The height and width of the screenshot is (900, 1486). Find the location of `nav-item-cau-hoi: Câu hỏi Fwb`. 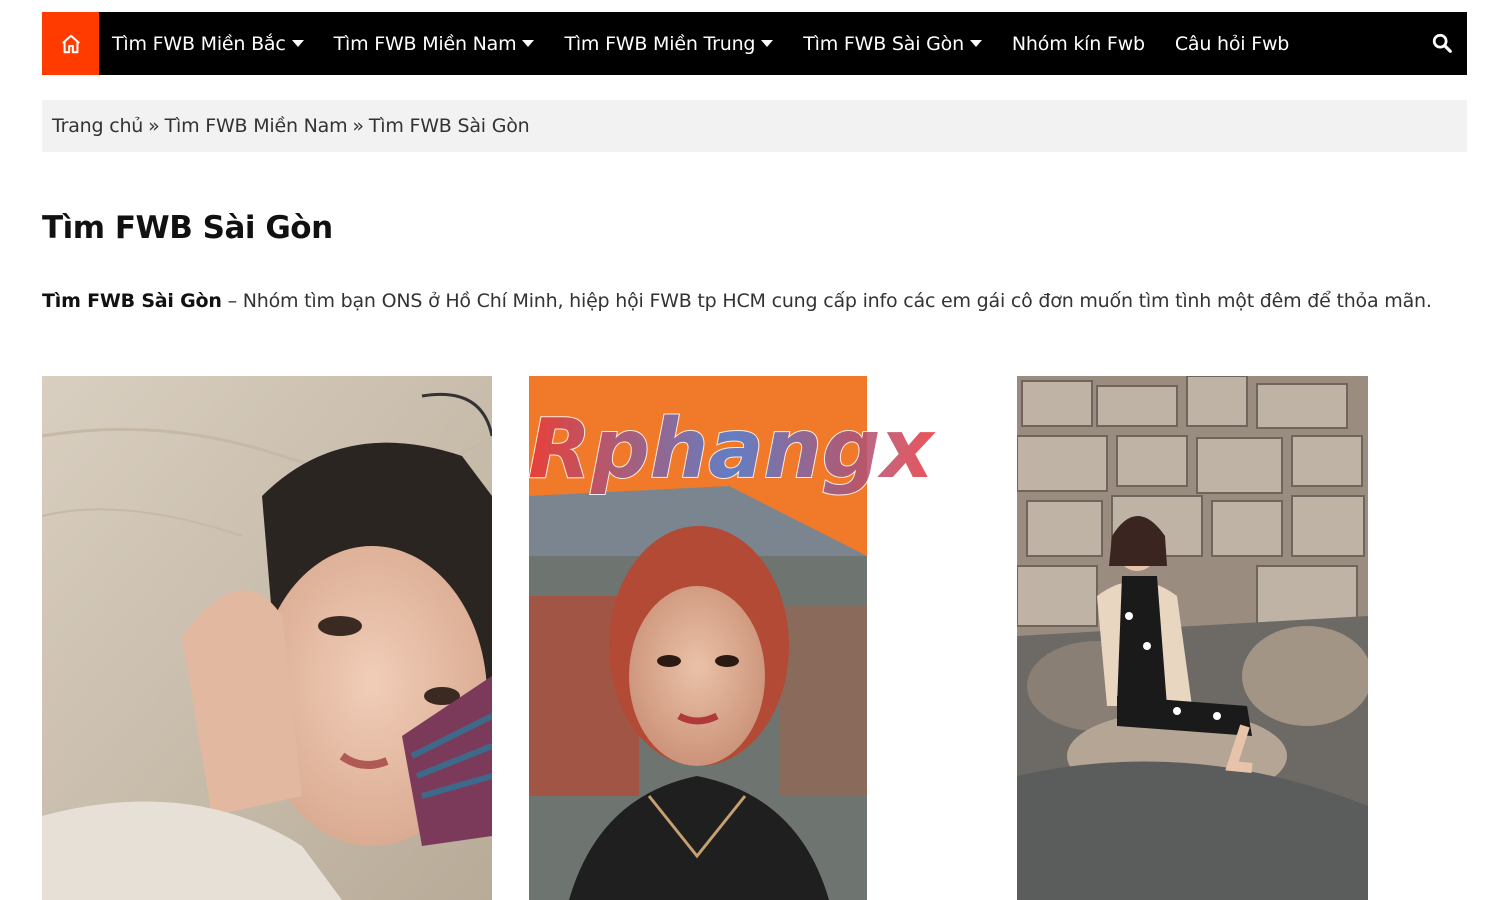

nav-item-cau-hoi: Câu hỏi Fwb is located at coordinates (1232, 43).